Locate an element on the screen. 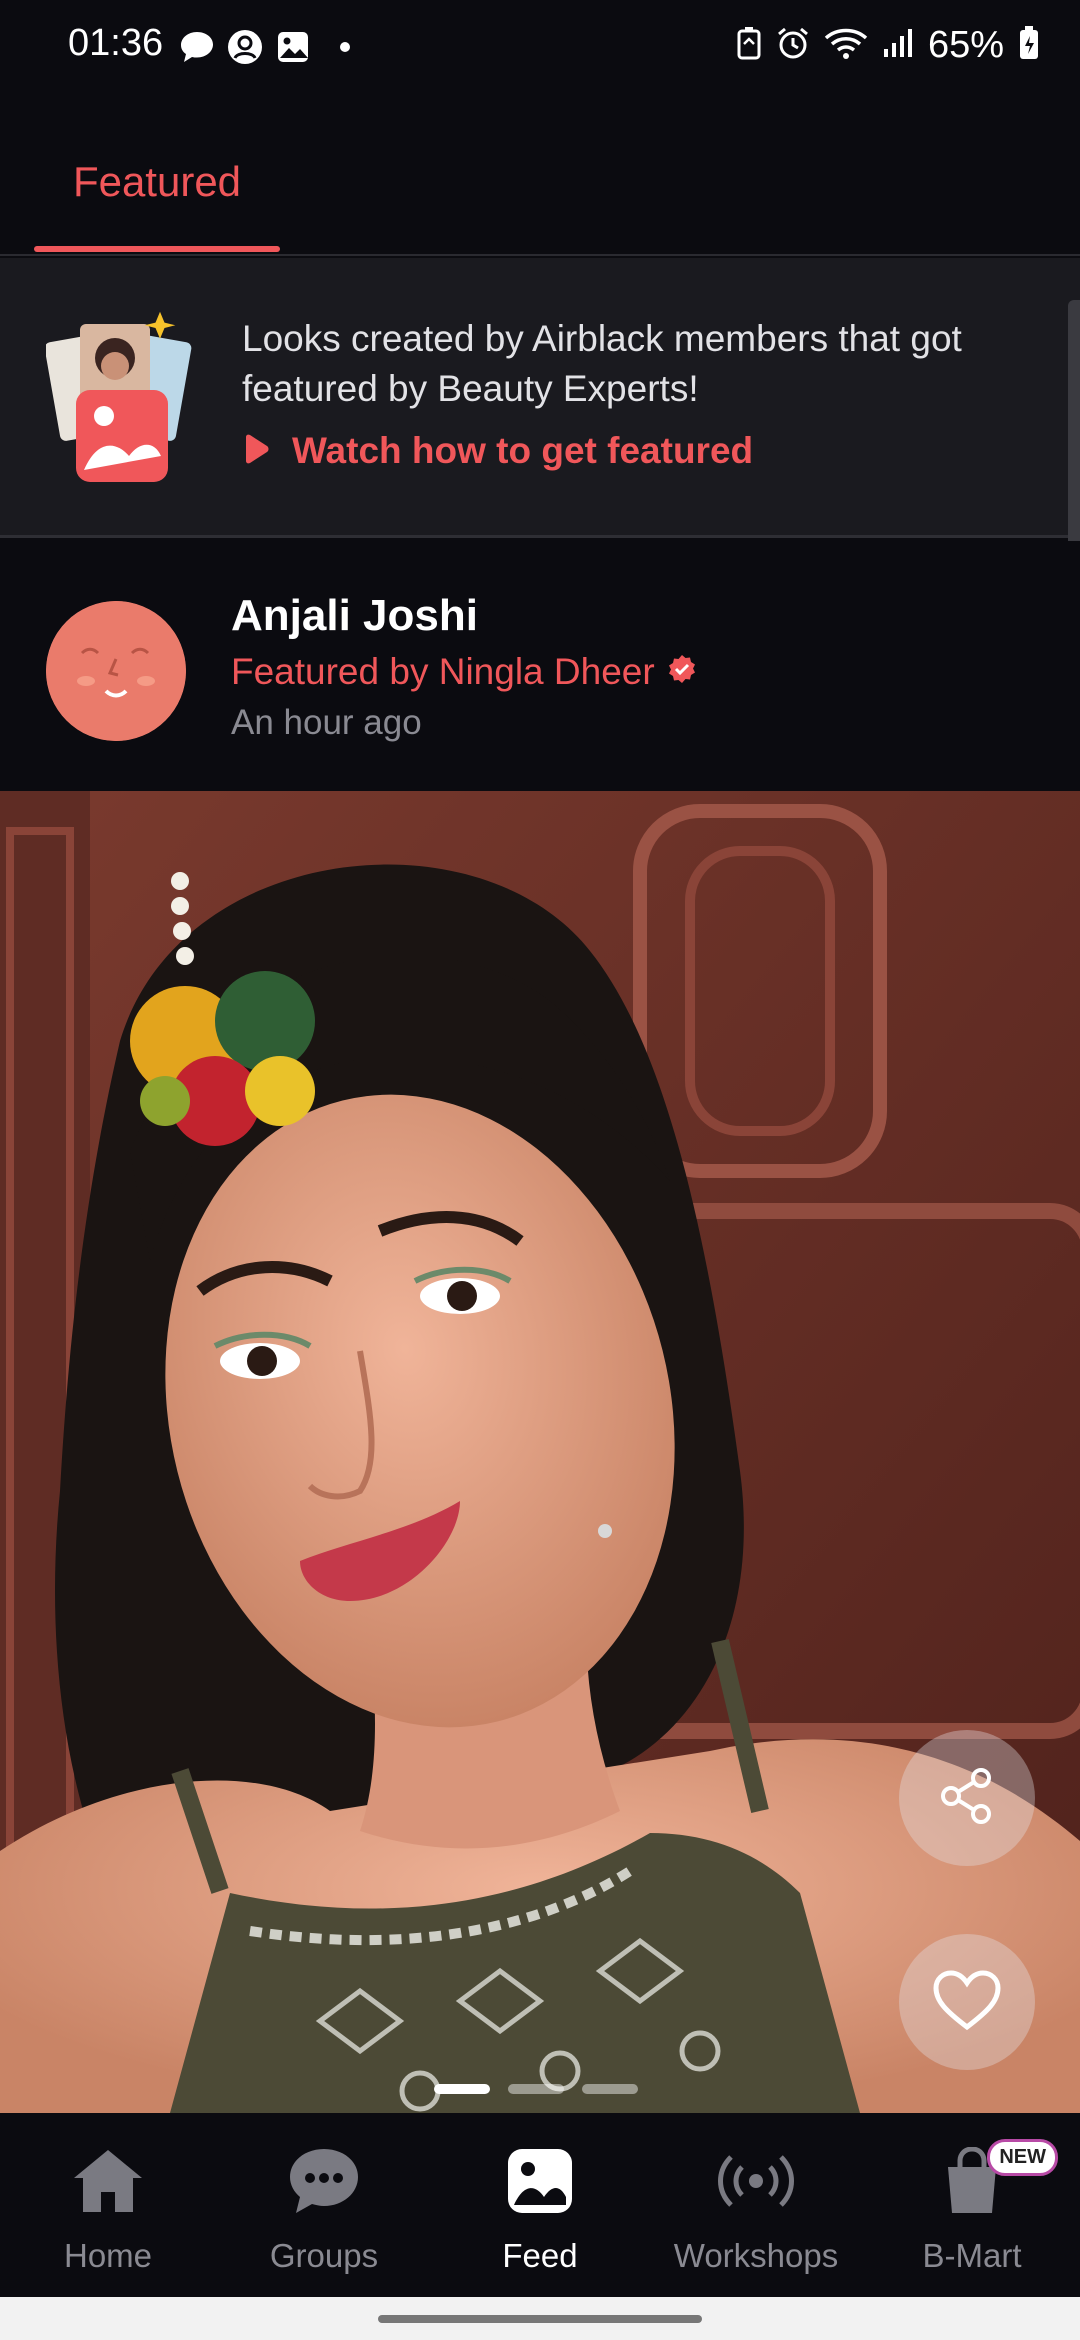 The height and width of the screenshot is (2340, 1080). share-icon is located at coordinates (967, 1798).